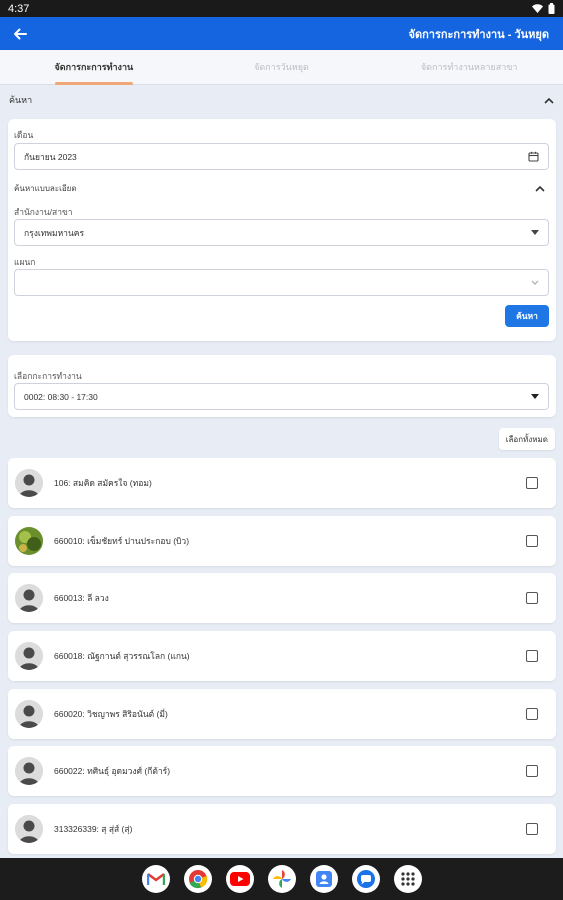  Describe the element at coordinates (48, 376) in the screenshot. I see `shift-label: เลือกกะการทำงาน` at that location.